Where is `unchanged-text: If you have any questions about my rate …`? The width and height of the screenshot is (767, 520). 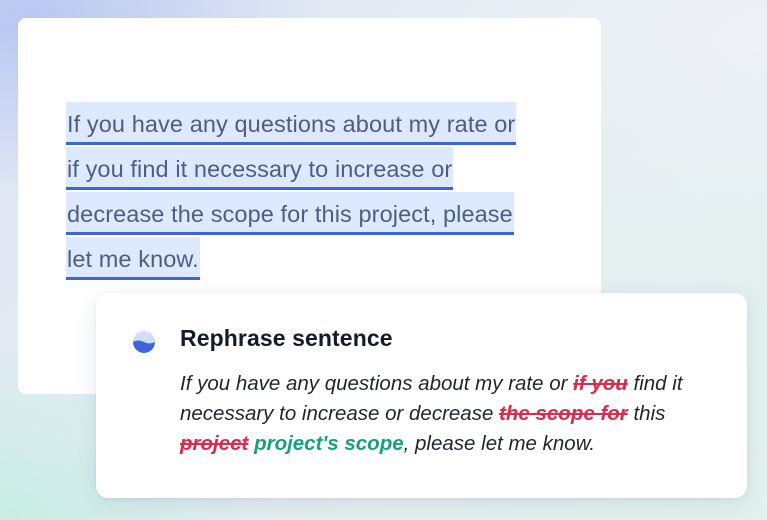
unchanged-text: If you have any questions about my rate … is located at coordinates (377, 383).